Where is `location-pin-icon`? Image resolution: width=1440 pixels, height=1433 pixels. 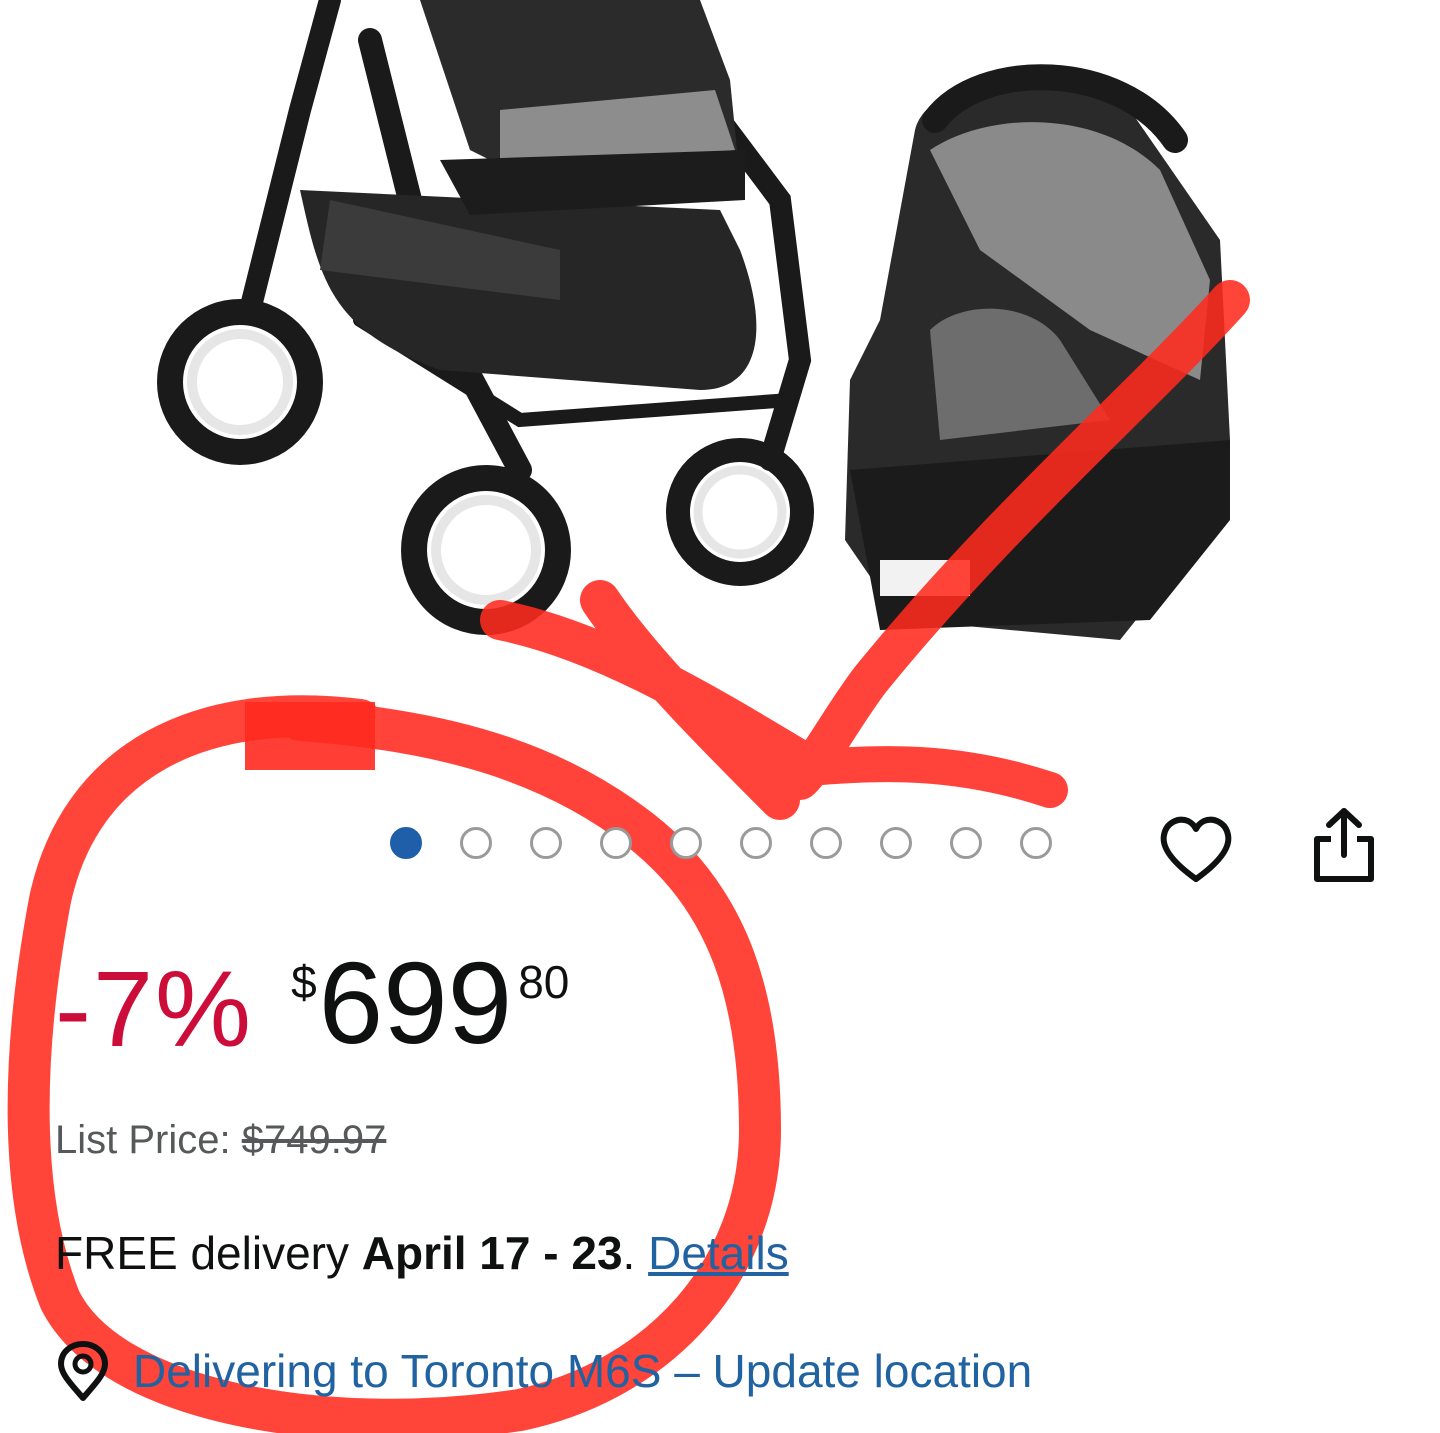 location-pin-icon is located at coordinates (83, 1371).